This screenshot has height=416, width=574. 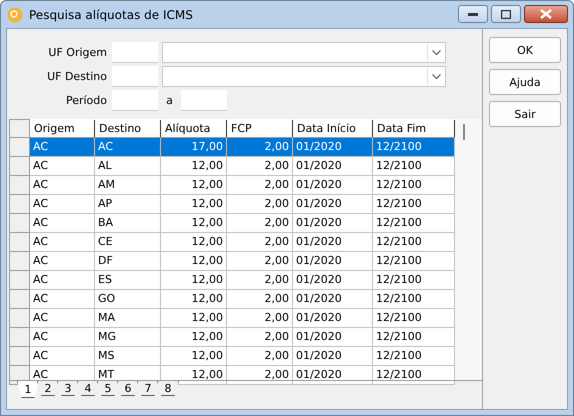 What do you see at coordinates (127, 204) in the screenshot?
I see `table-cell: AP` at bounding box center [127, 204].